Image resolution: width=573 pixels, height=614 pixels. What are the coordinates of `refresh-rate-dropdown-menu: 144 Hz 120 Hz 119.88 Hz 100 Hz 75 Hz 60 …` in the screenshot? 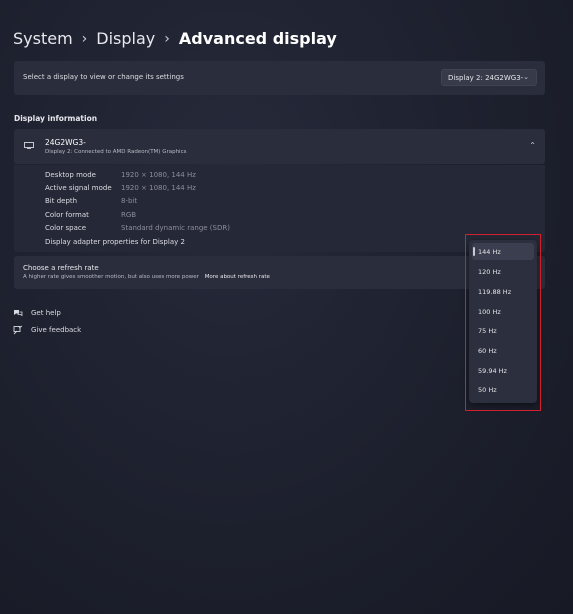 It's located at (503, 321).